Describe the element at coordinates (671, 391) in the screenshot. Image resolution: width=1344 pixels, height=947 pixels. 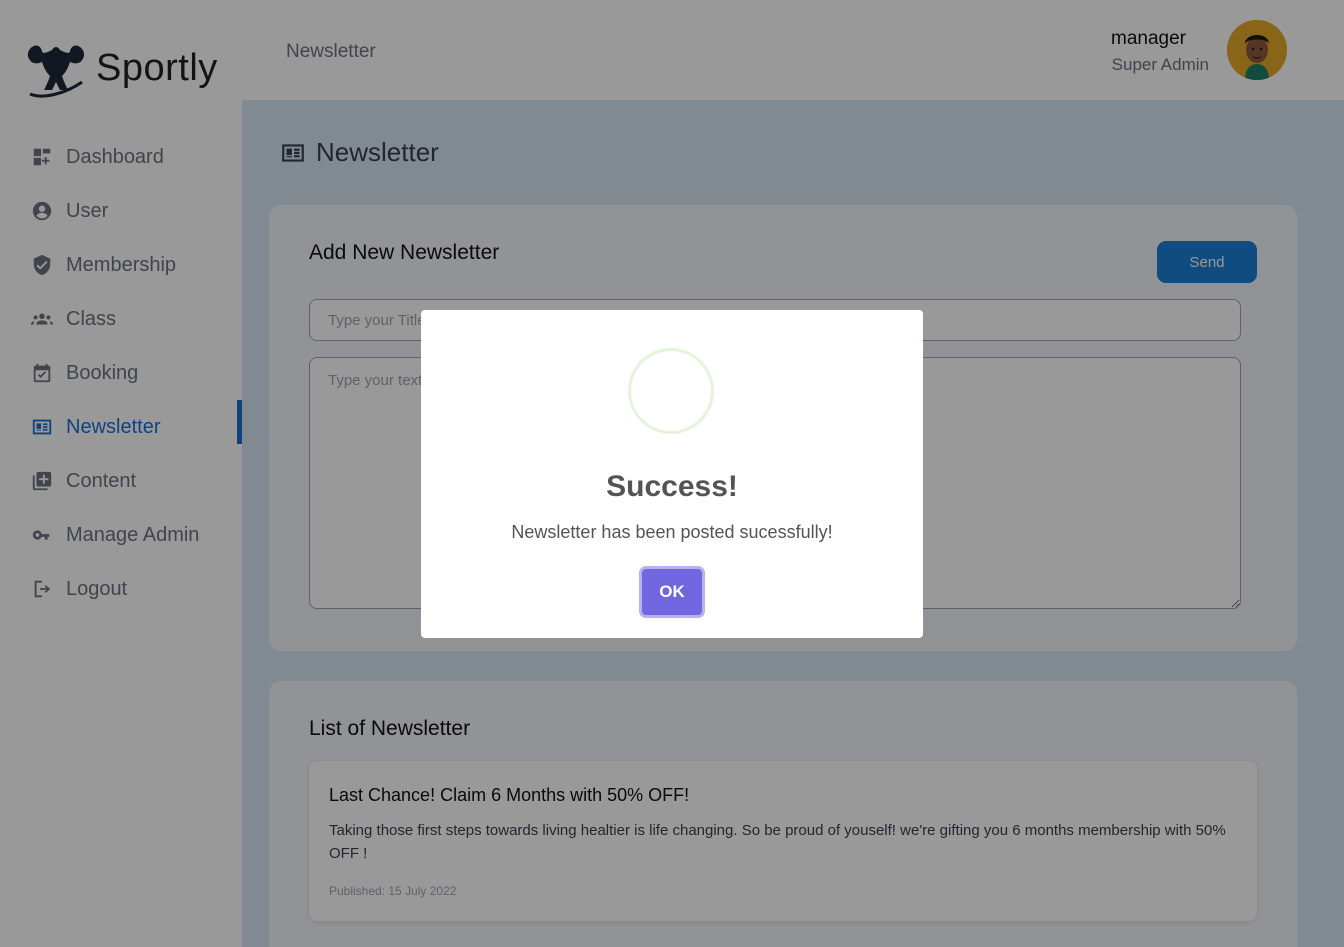
I see `success-icon` at that location.